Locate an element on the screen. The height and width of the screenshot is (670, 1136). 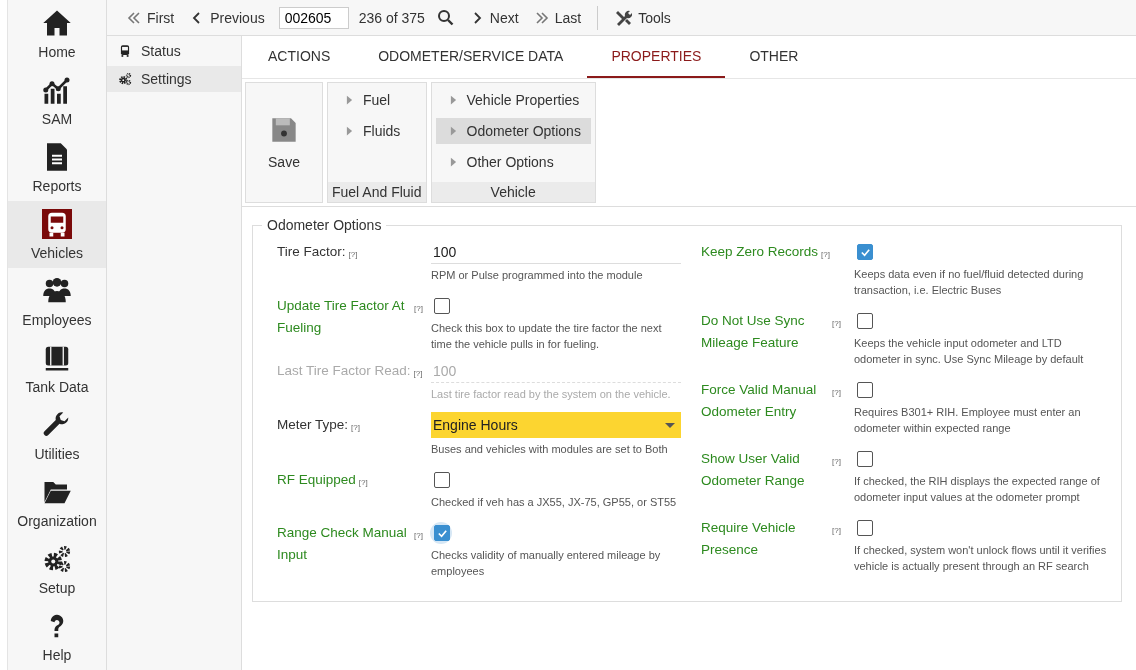
side-menu-item: Status is located at coordinates (174, 51).